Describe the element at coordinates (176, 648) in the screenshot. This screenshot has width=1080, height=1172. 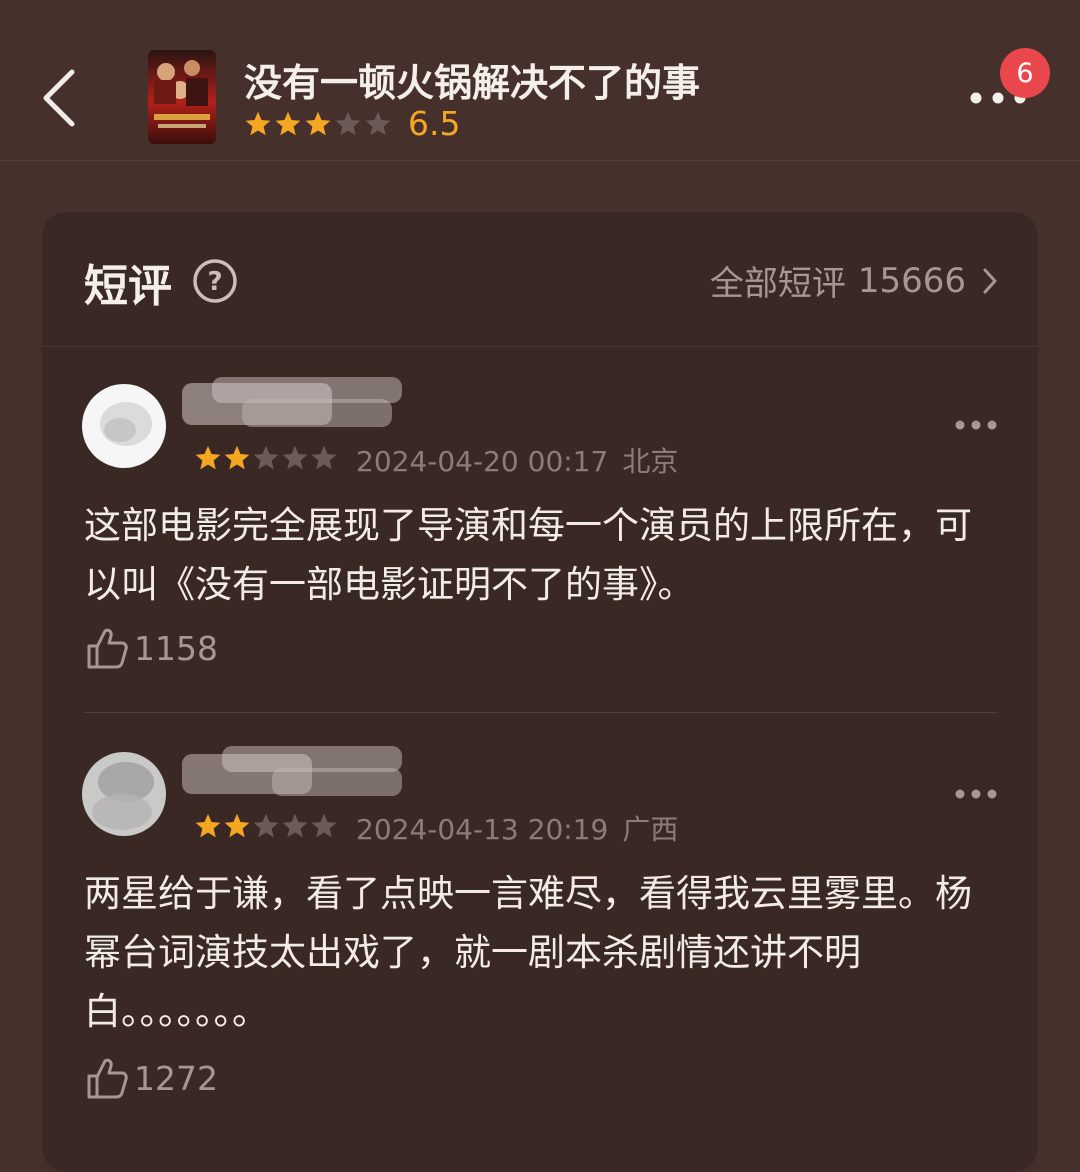
I see `like-count: 1158` at that location.